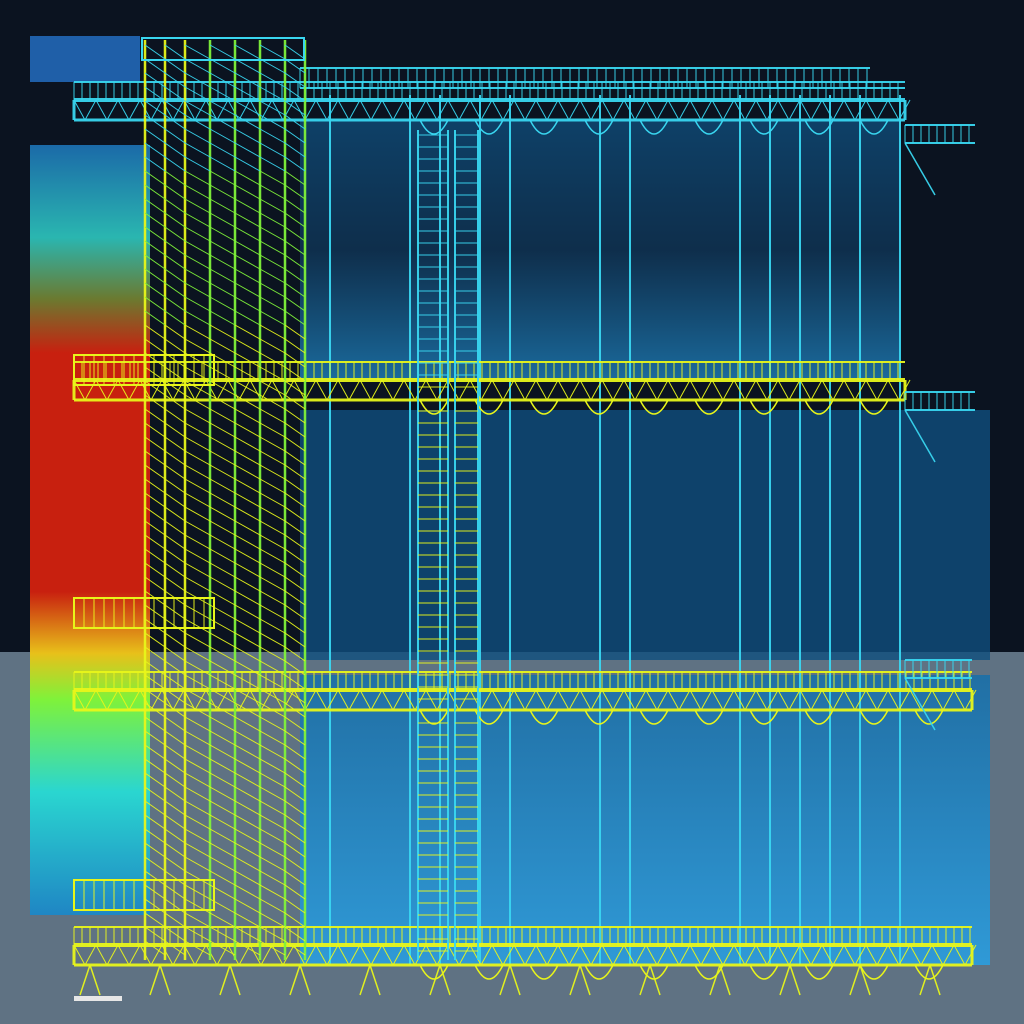 Image resolution: width=1024 pixels, height=1024 pixels. I want to click on scale-bar, so click(98, 998).